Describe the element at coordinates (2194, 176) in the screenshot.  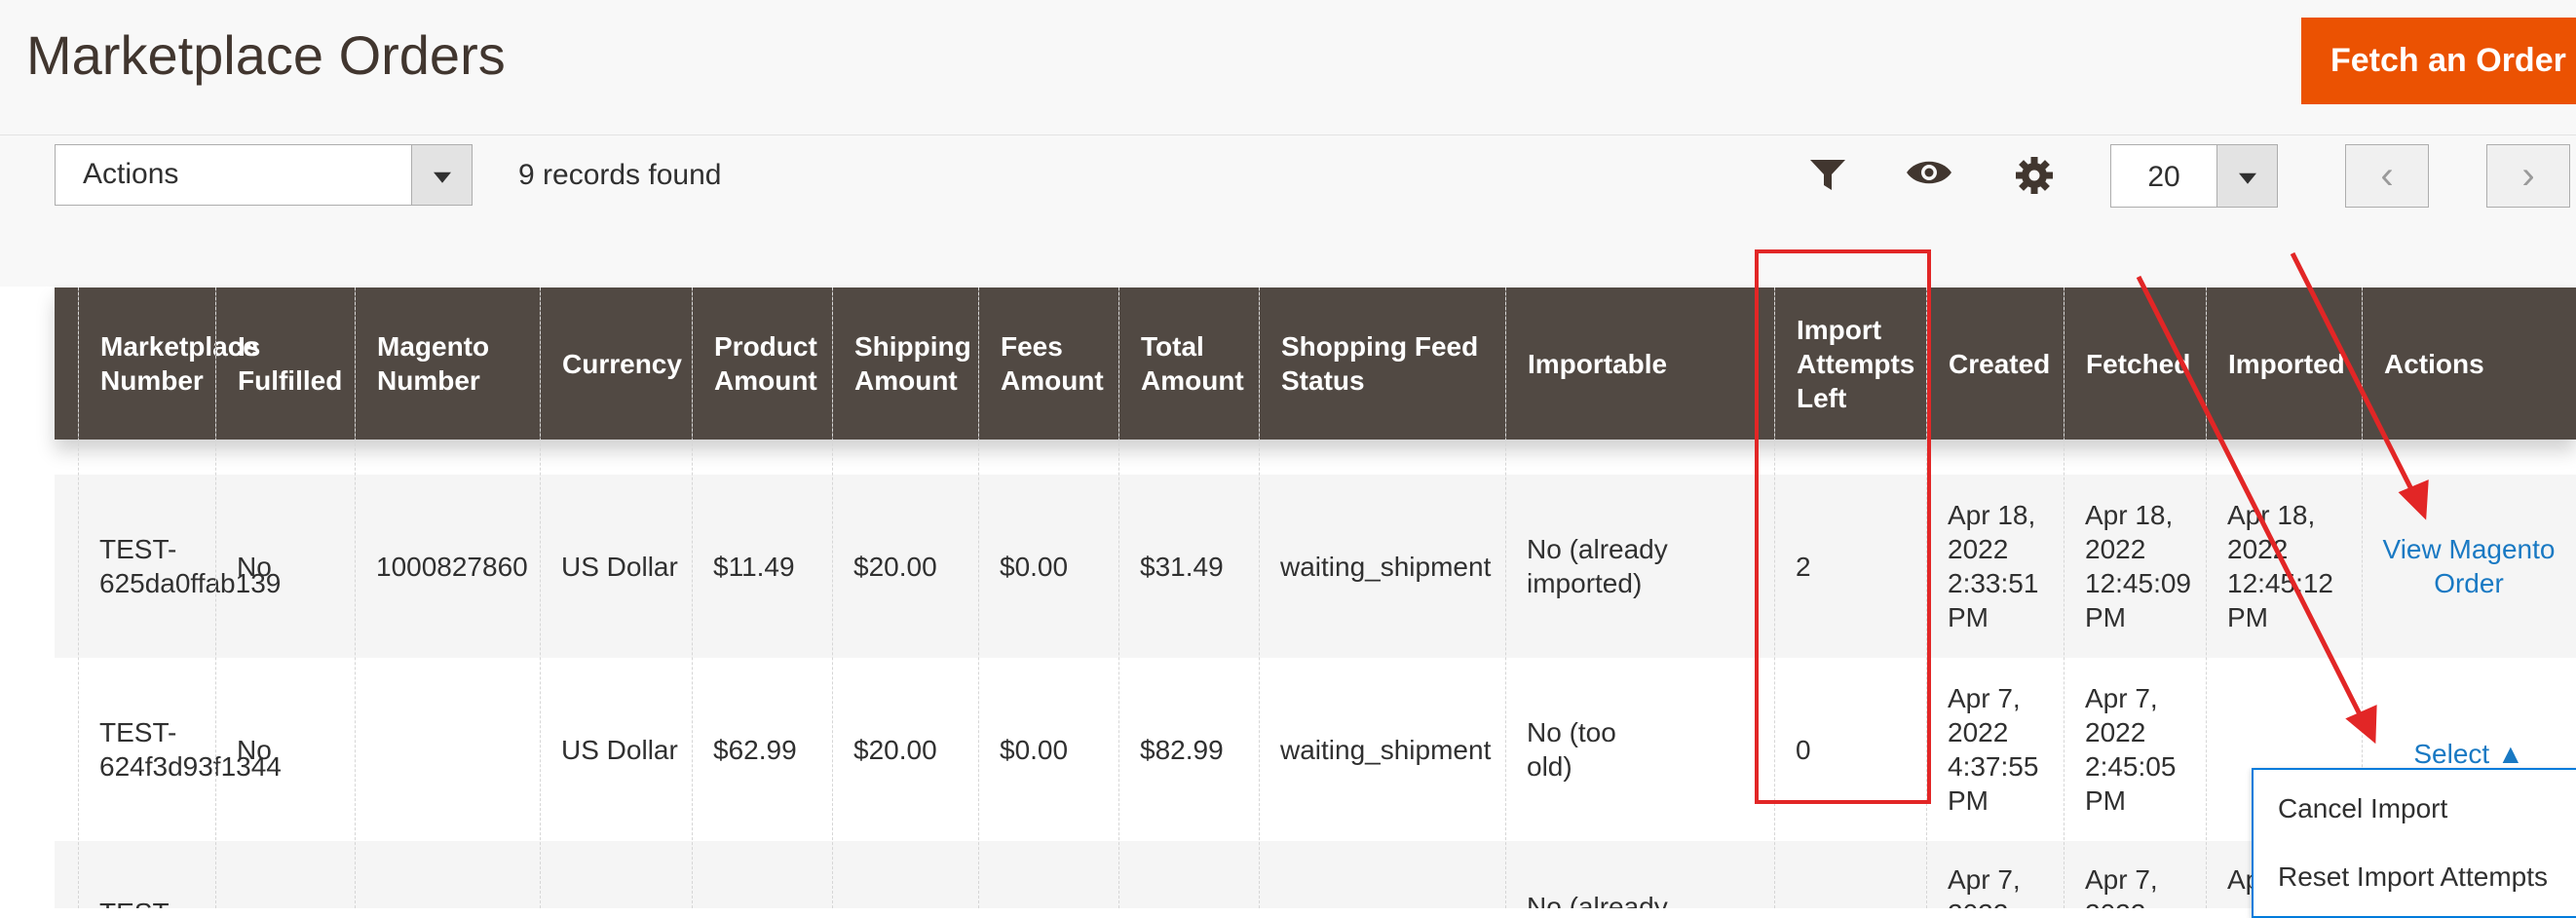
I see `per-page-select: 20` at that location.